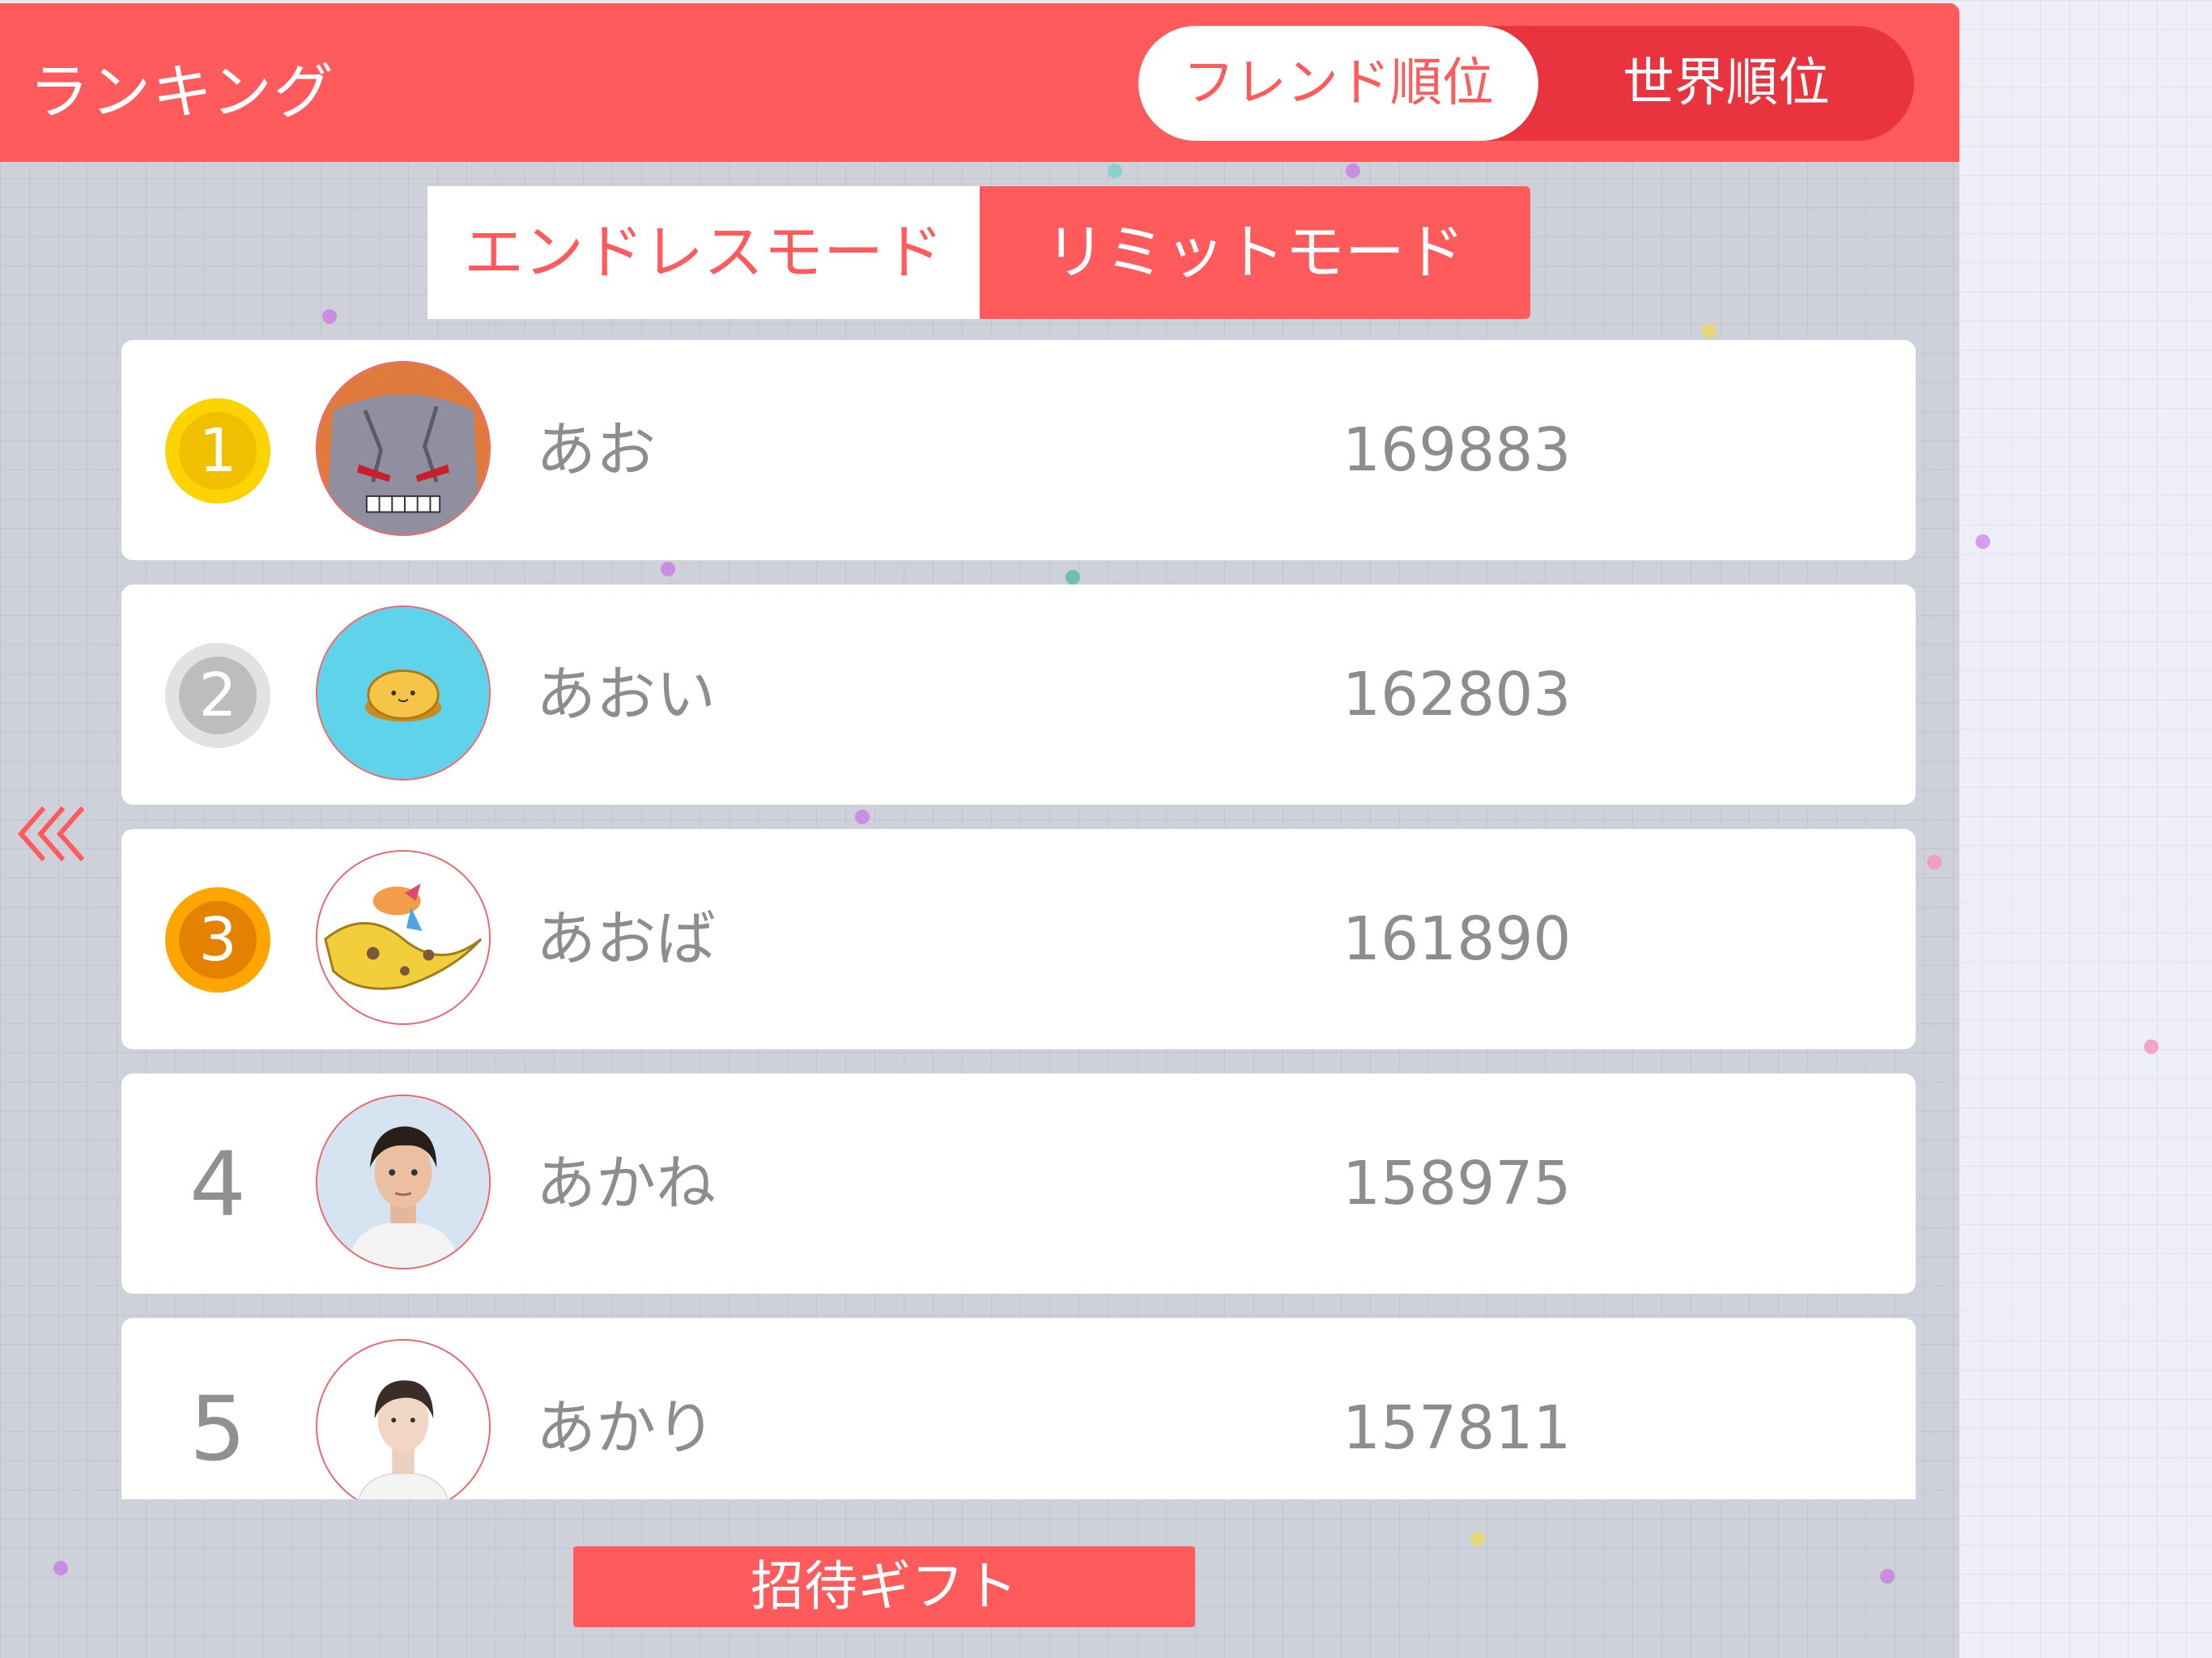 The height and width of the screenshot is (1658, 2212). What do you see at coordinates (1019, 1408) in the screenshot?
I see `ranking-row: 5 あかり 157811` at bounding box center [1019, 1408].